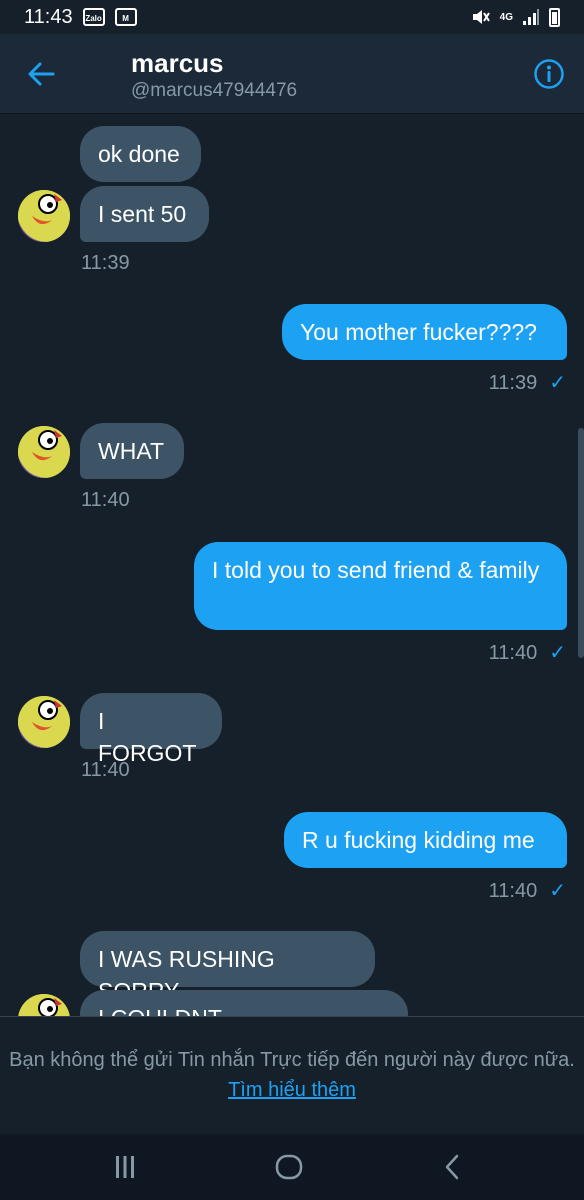 The image size is (584, 1200). I want to click on message-text: I sent 50, so click(142, 214).